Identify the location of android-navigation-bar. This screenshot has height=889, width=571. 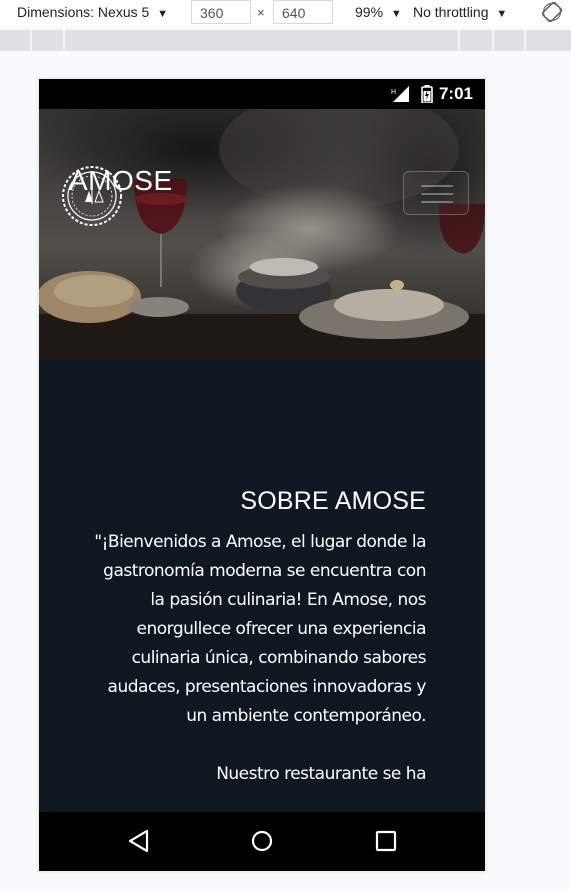
(262, 841).